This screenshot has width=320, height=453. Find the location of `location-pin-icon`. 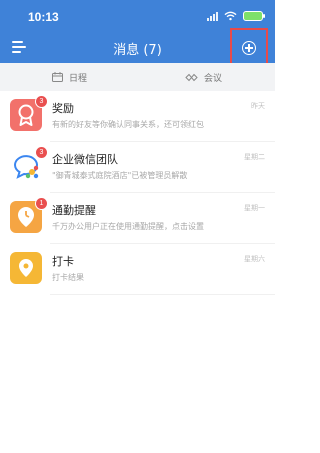

location-pin-icon is located at coordinates (26, 268).